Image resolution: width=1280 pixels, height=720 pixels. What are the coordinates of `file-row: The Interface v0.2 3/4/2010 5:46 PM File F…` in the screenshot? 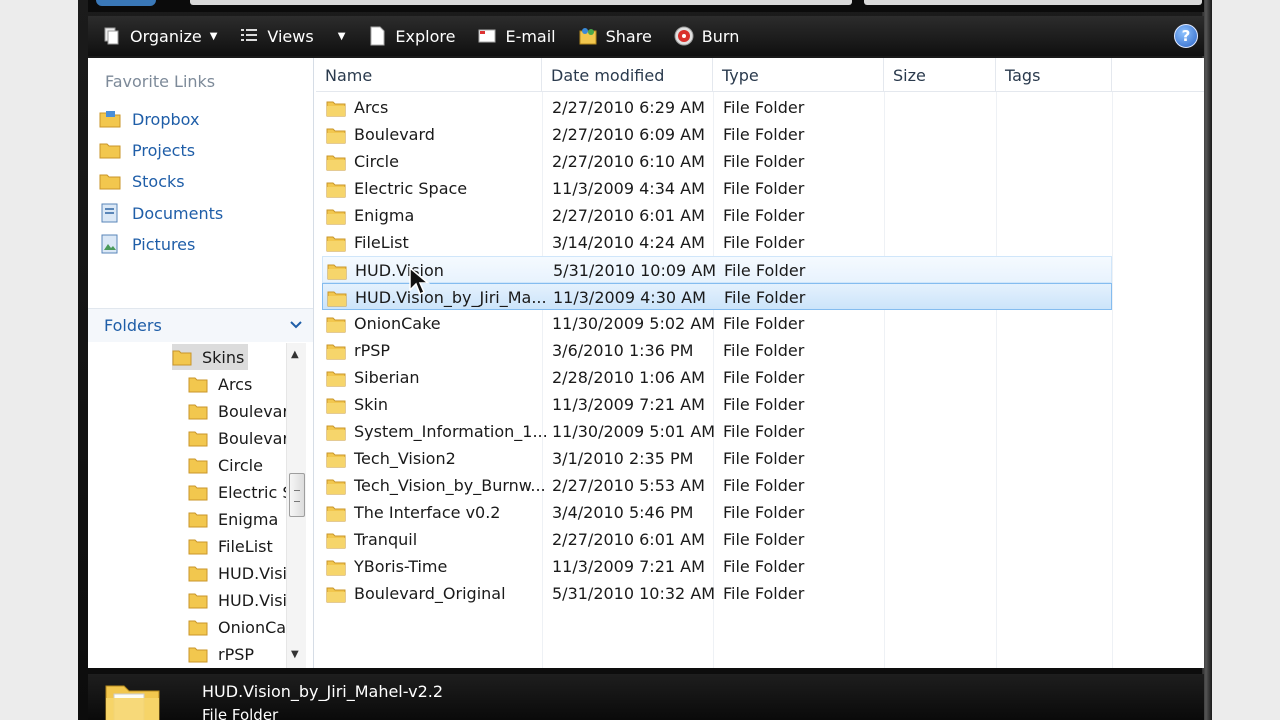 It's located at (717, 512).